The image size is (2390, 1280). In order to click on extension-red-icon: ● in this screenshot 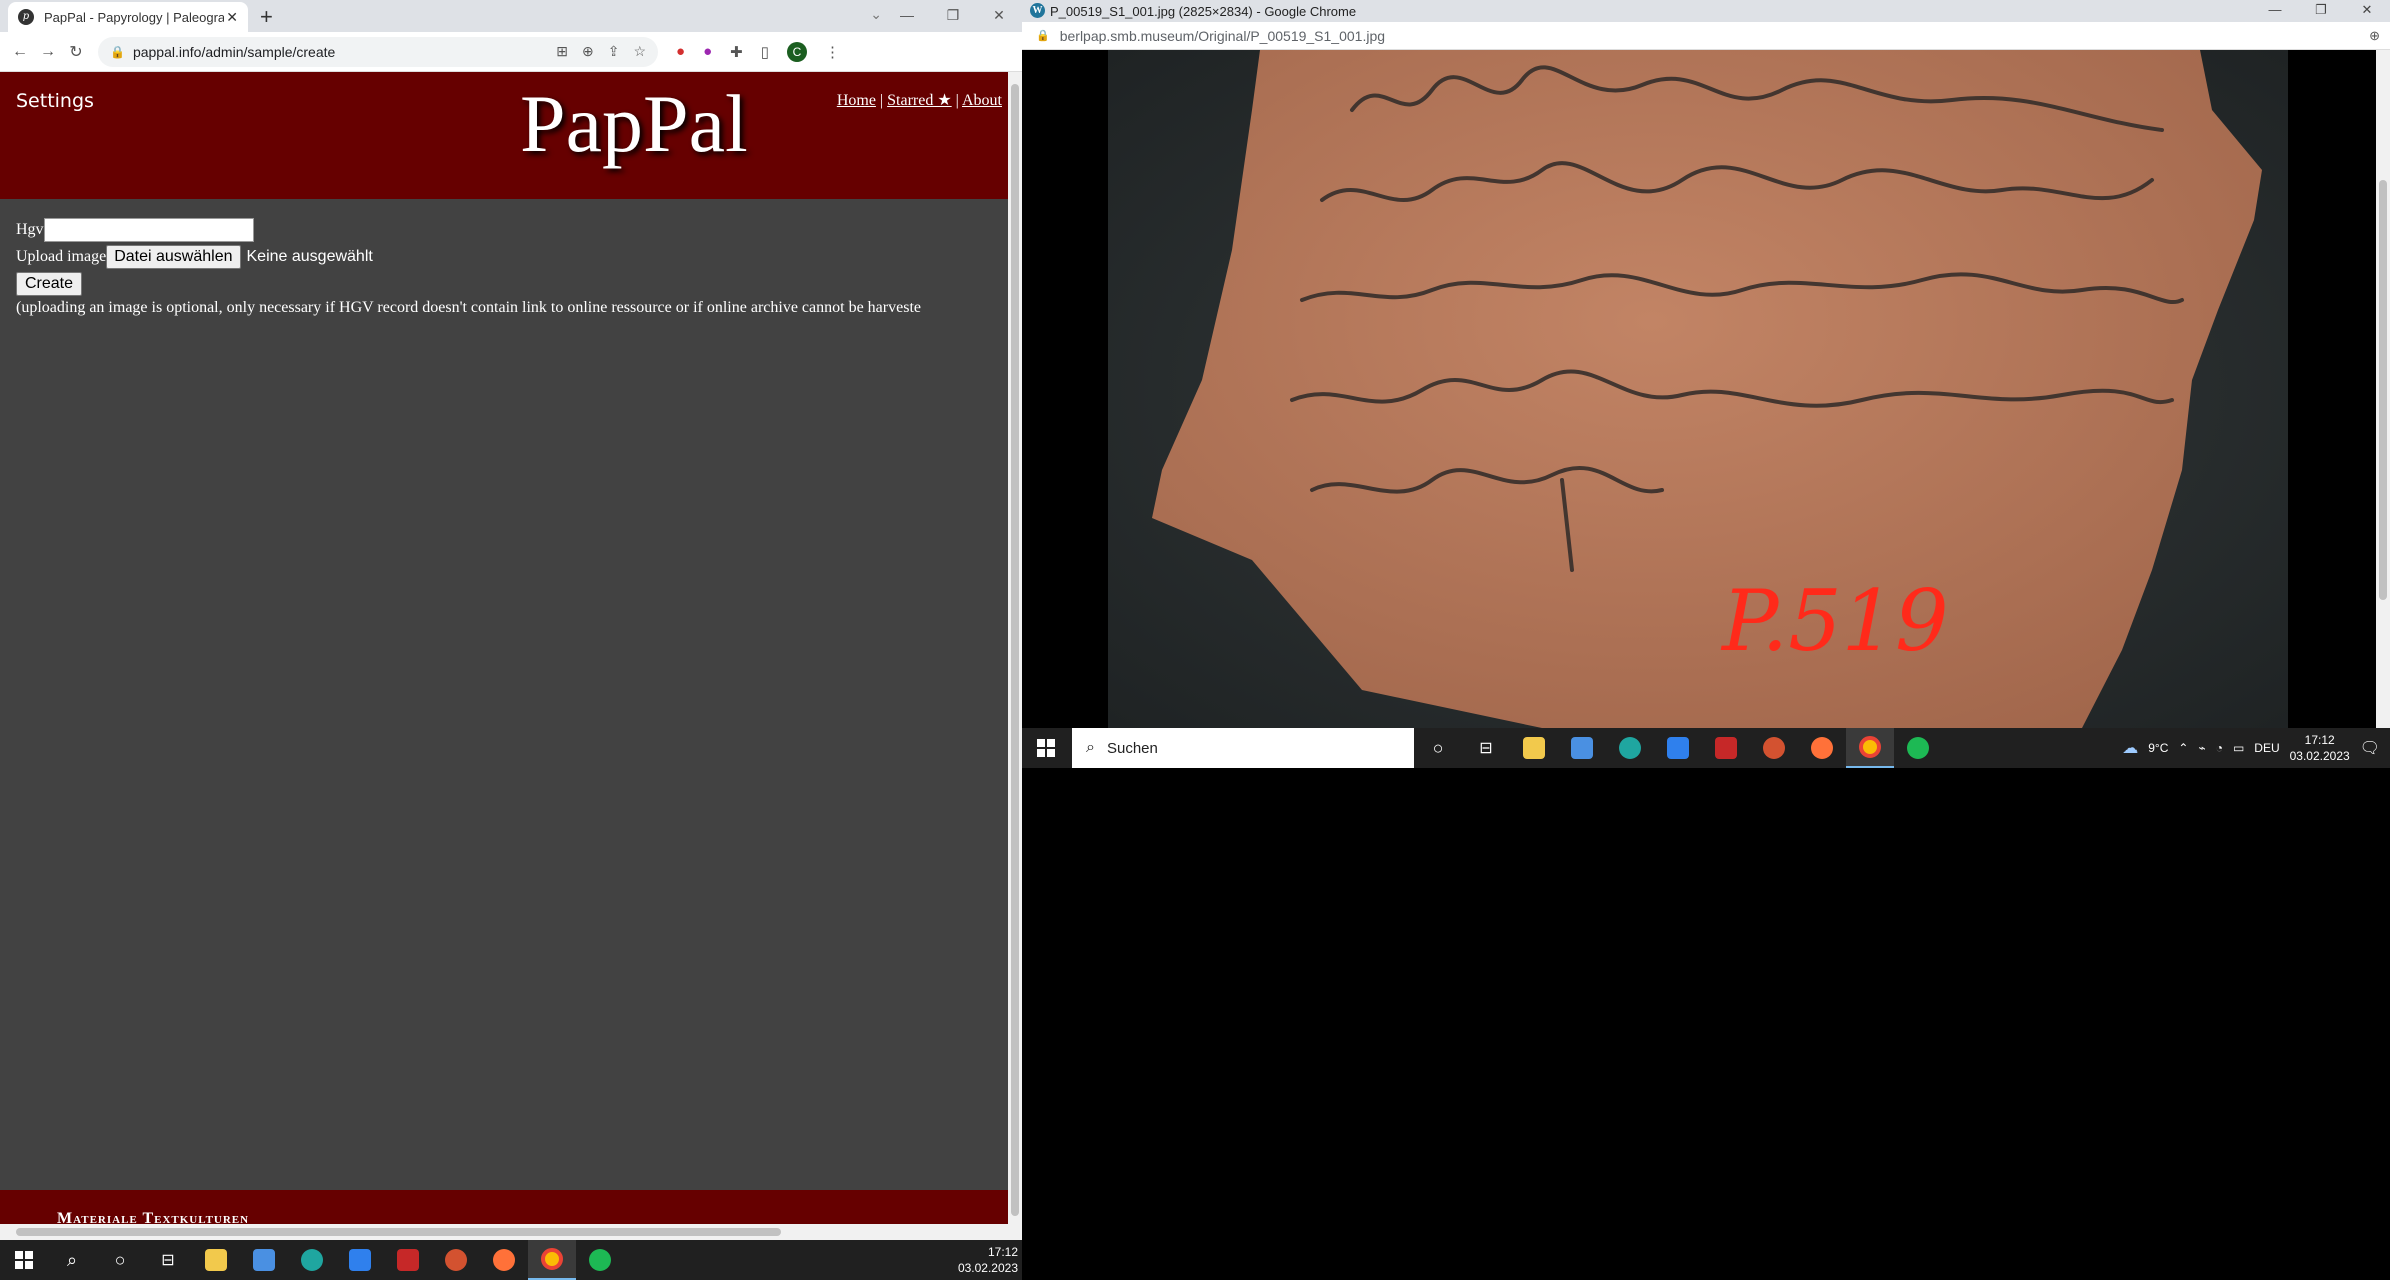, I will do `click(680, 51)`.